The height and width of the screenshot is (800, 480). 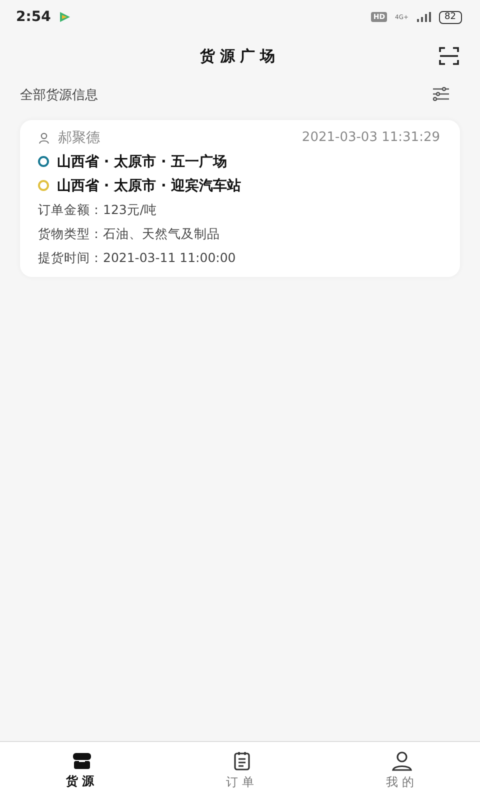 What do you see at coordinates (44, 138) in the screenshot?
I see `person-icon` at bounding box center [44, 138].